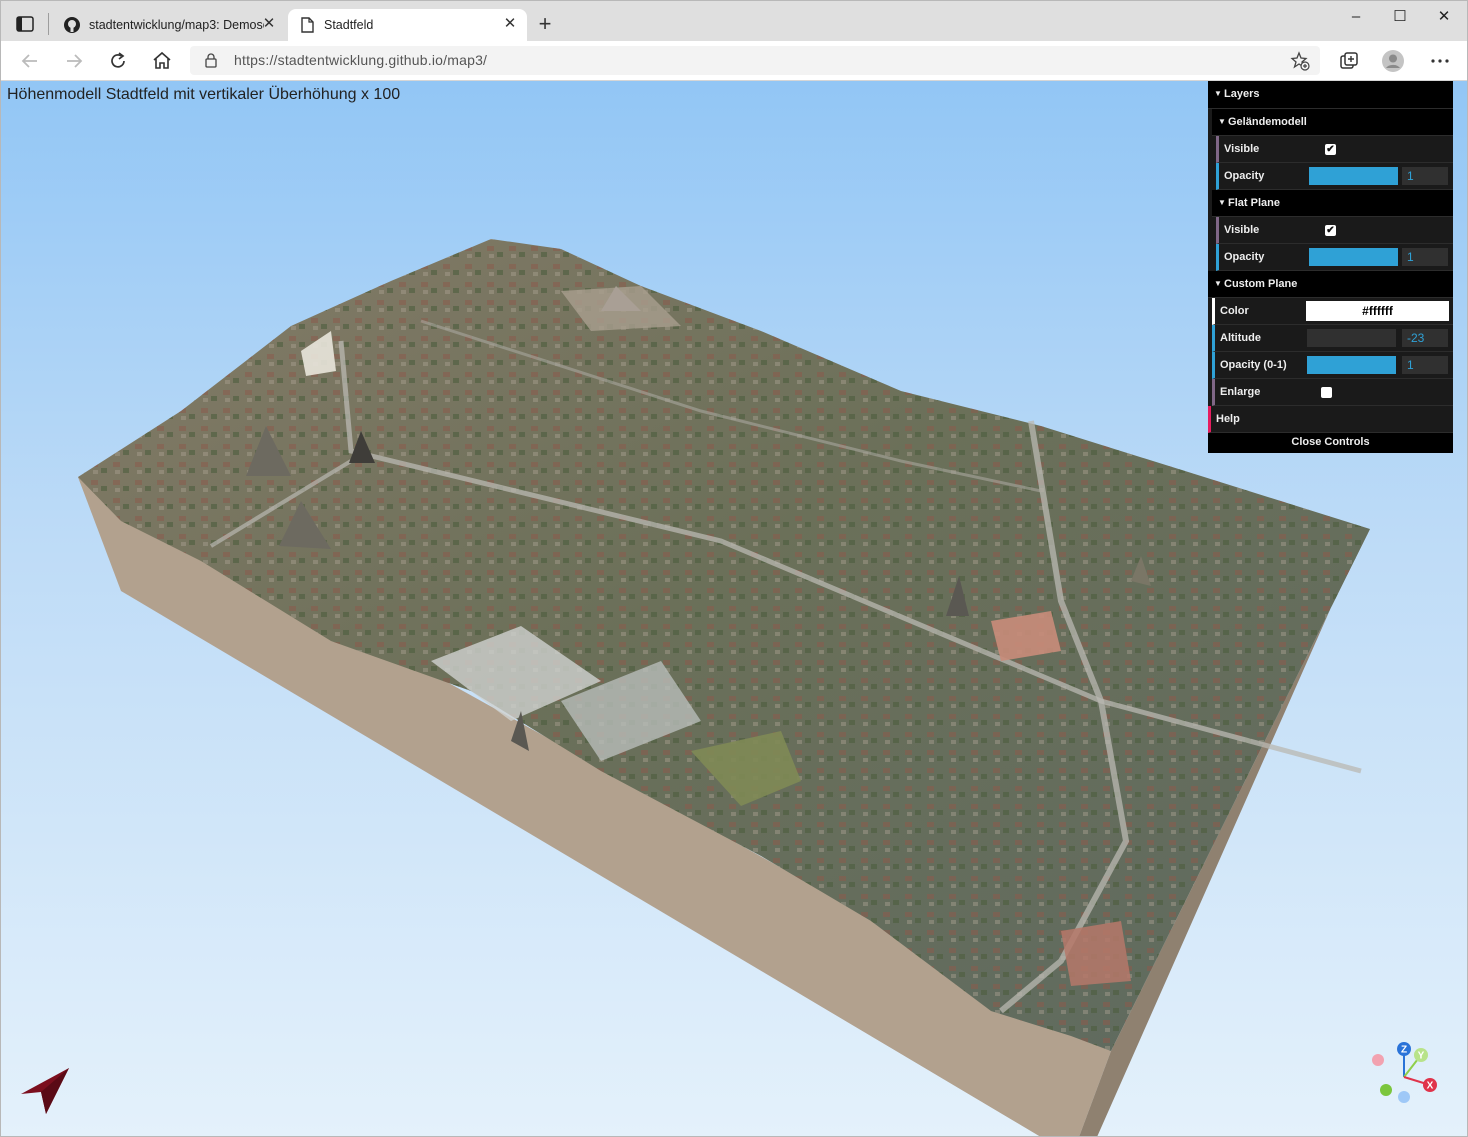  What do you see at coordinates (48, 24) in the screenshot?
I see `tab-separator` at bounding box center [48, 24].